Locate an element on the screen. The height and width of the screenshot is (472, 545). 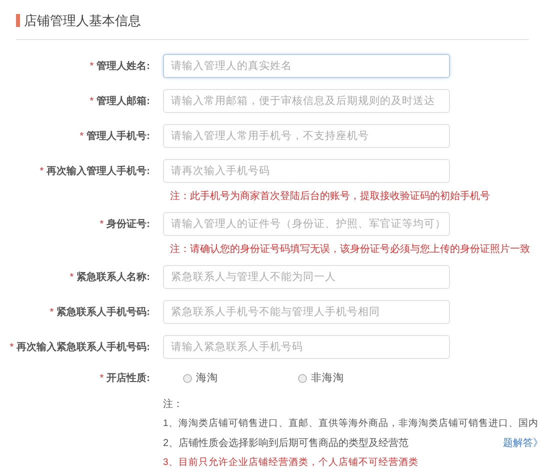
section-title: 店铺管理人基本信息 is located at coordinates (82, 21).